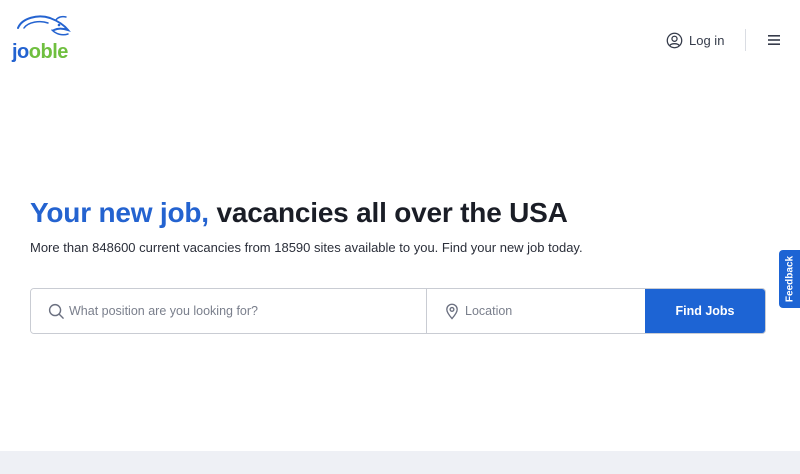  I want to click on position-field, so click(229, 311).